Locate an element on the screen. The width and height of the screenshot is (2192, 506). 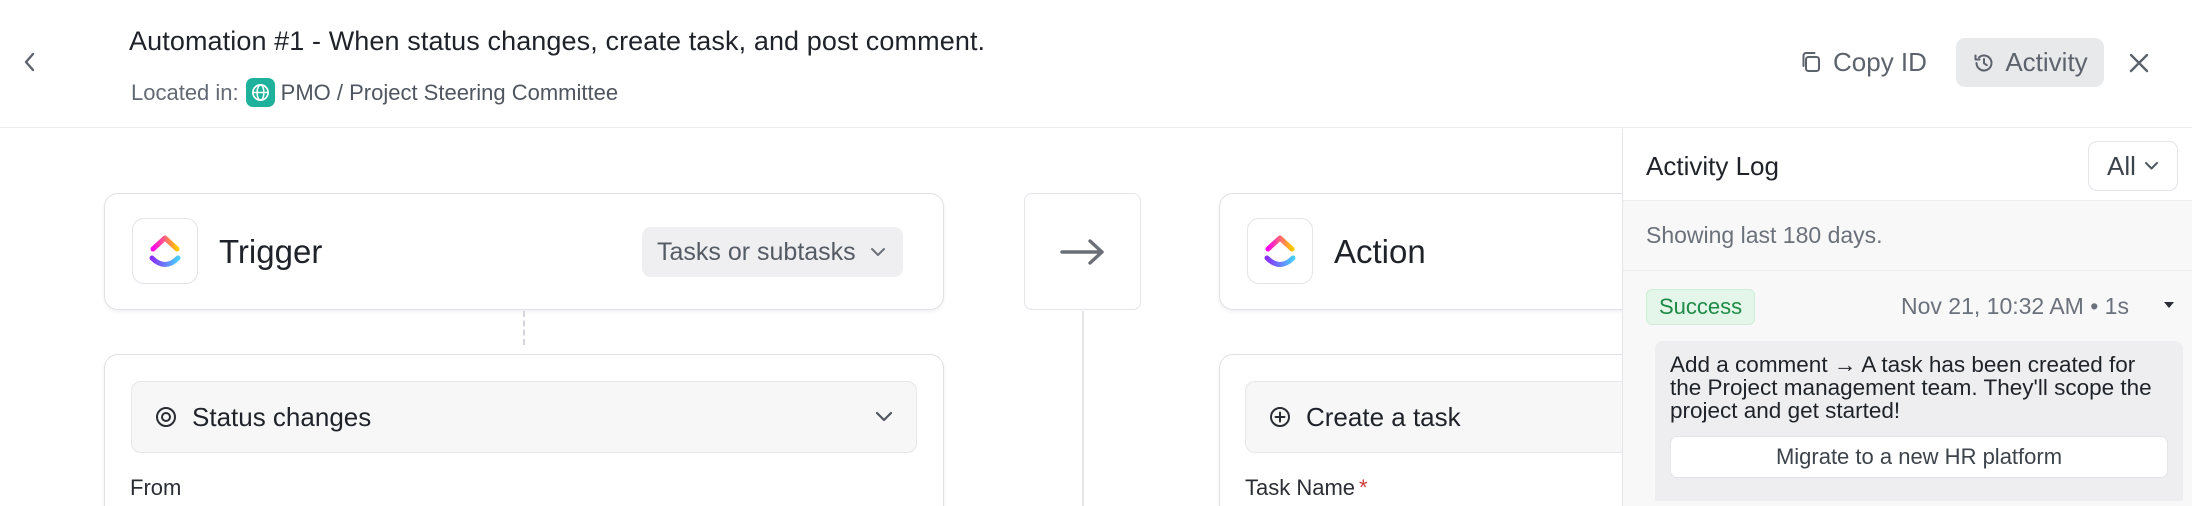
trigger-condition-card: Status changes From is located at coordinates (524, 430).